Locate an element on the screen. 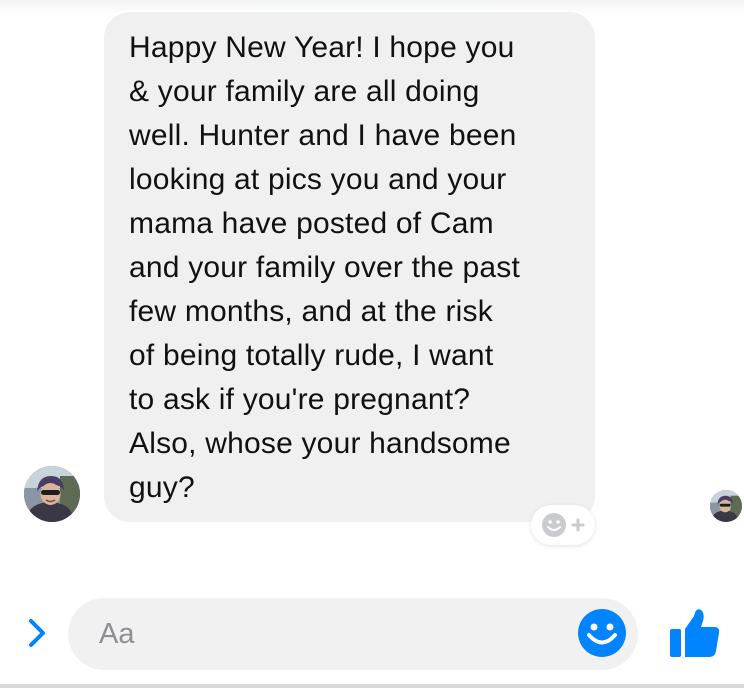 The height and width of the screenshot is (688, 744). smiley-icon is located at coordinates (602, 633).